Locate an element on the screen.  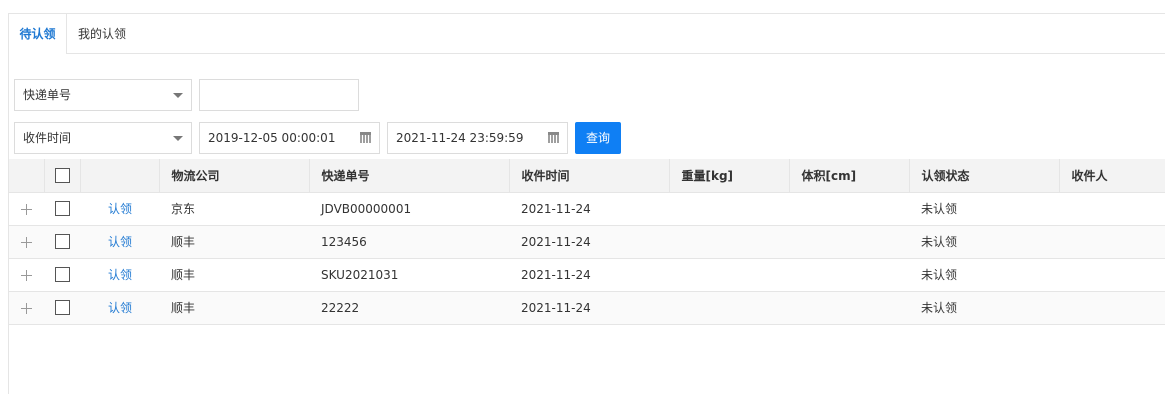
select-all-header is located at coordinates (62, 176).